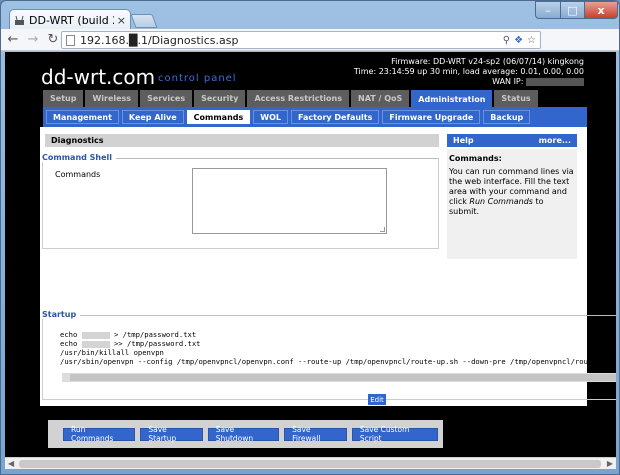 The image size is (620, 475). I want to click on tab-services: Services, so click(166, 98).